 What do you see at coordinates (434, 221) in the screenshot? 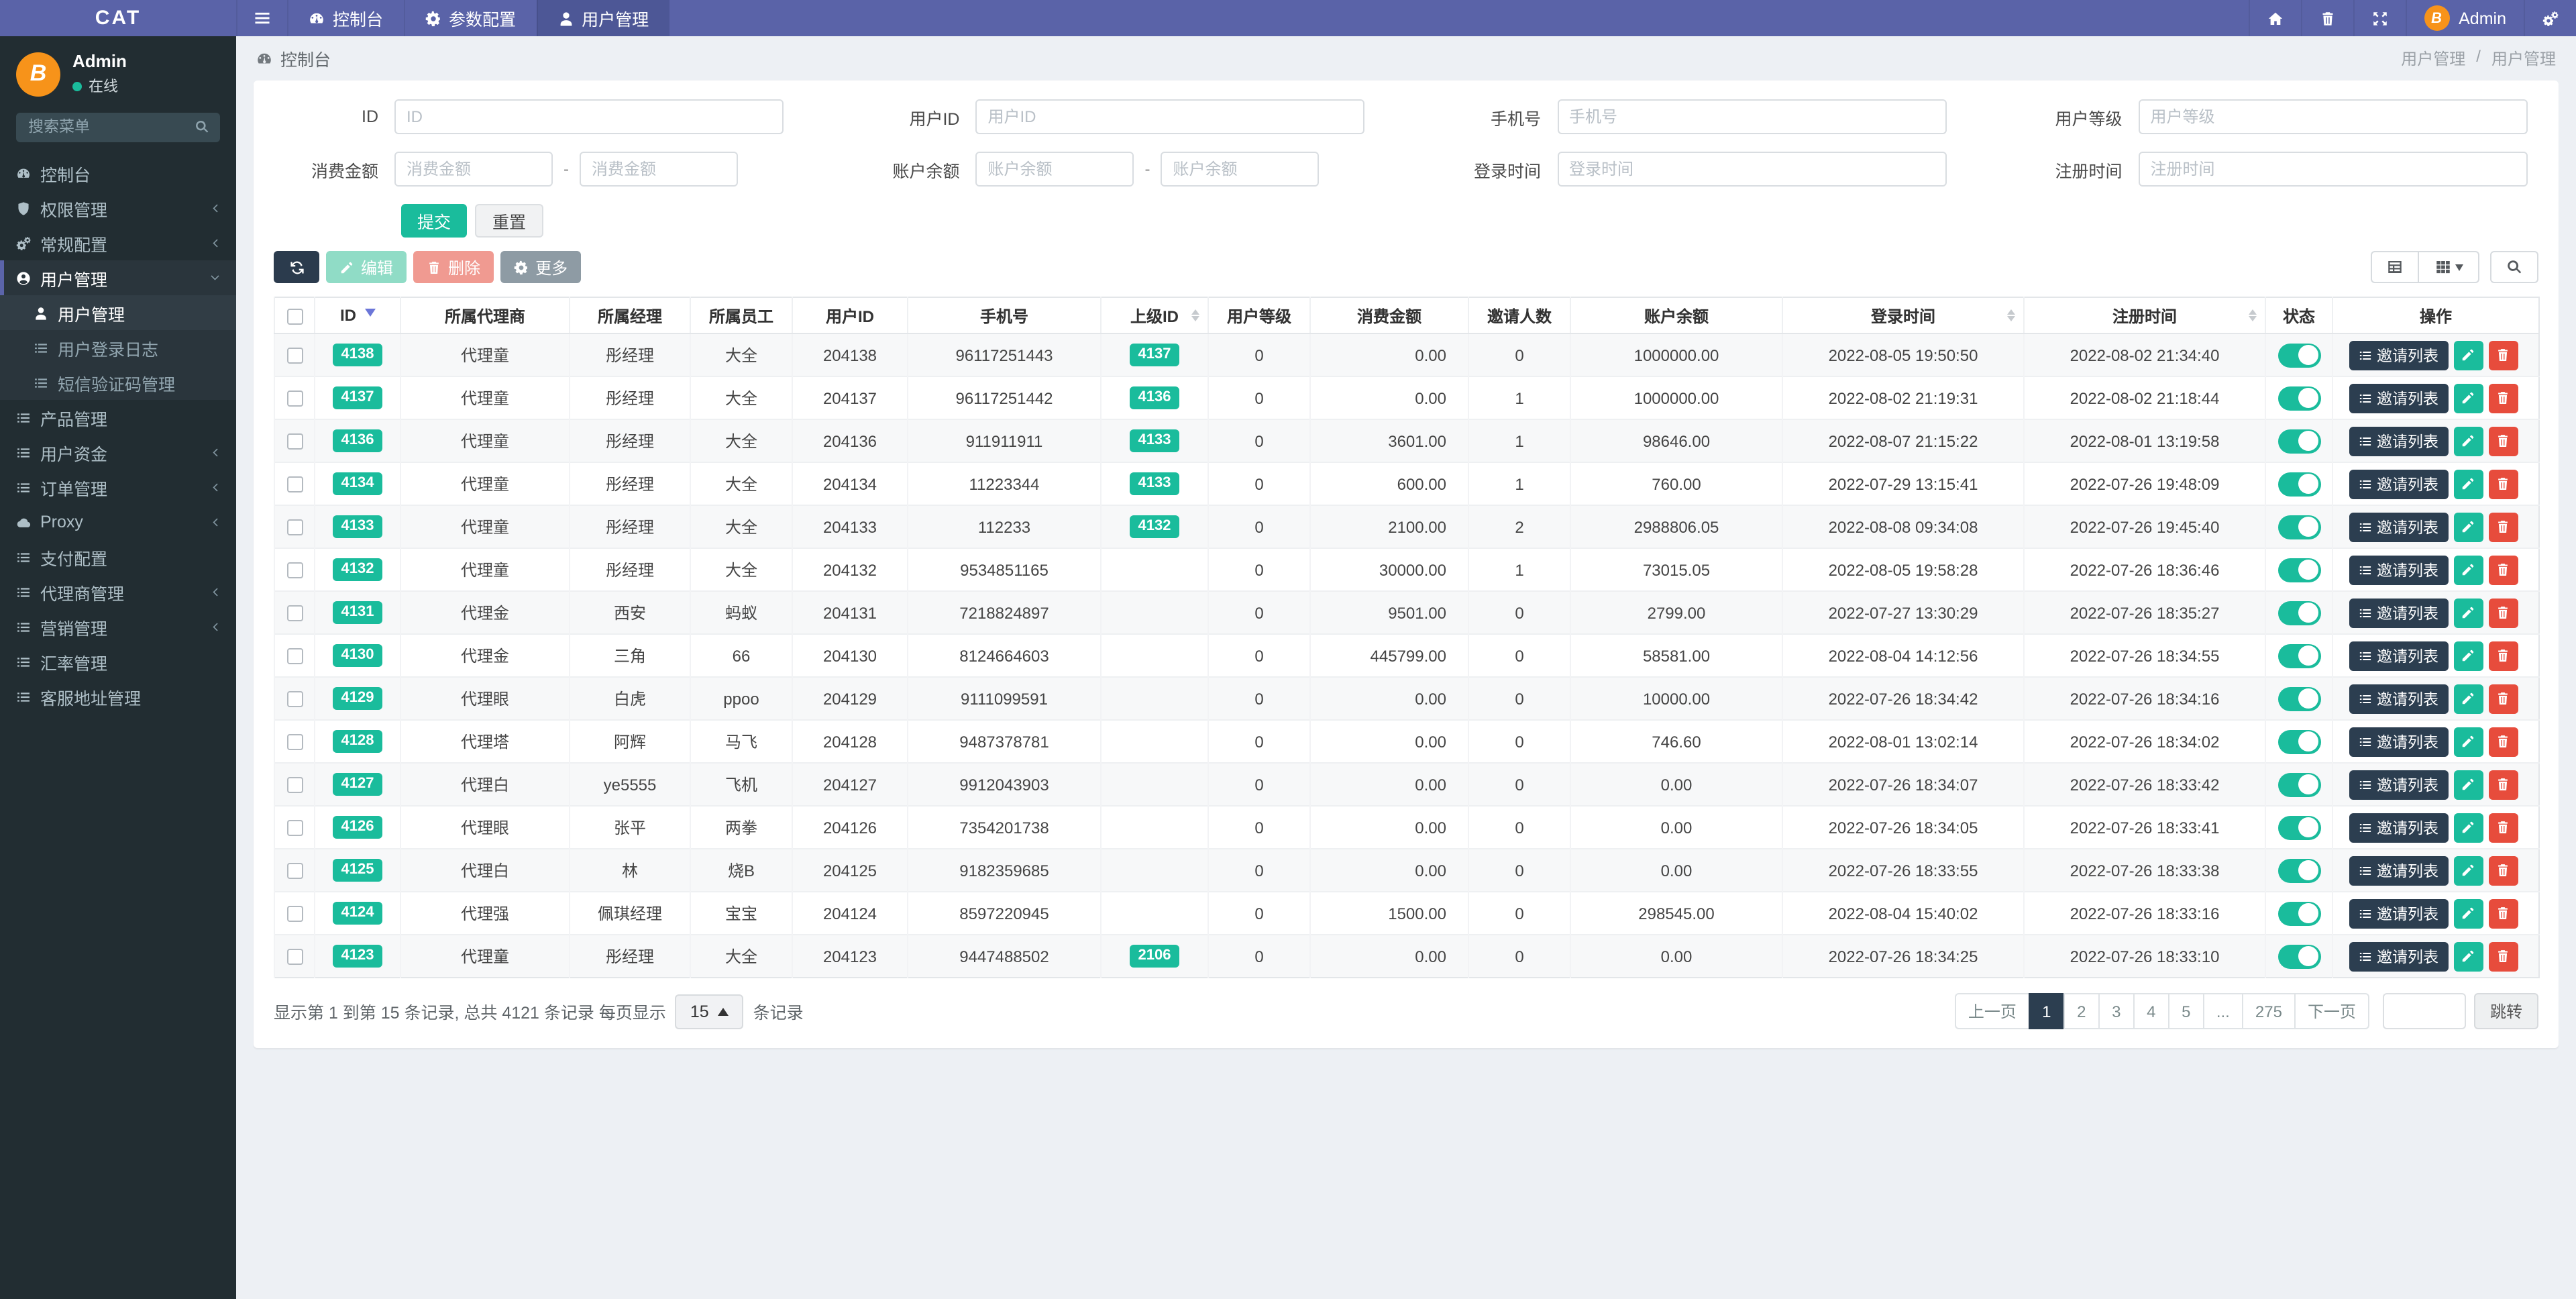
I see `submit-button: 提交` at bounding box center [434, 221].